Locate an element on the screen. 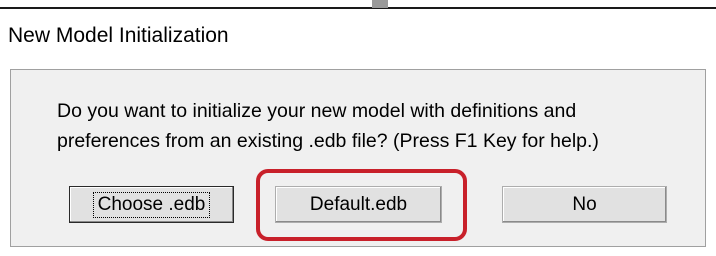 The image size is (716, 256). default-edb-button: Default.edb is located at coordinates (358, 204).